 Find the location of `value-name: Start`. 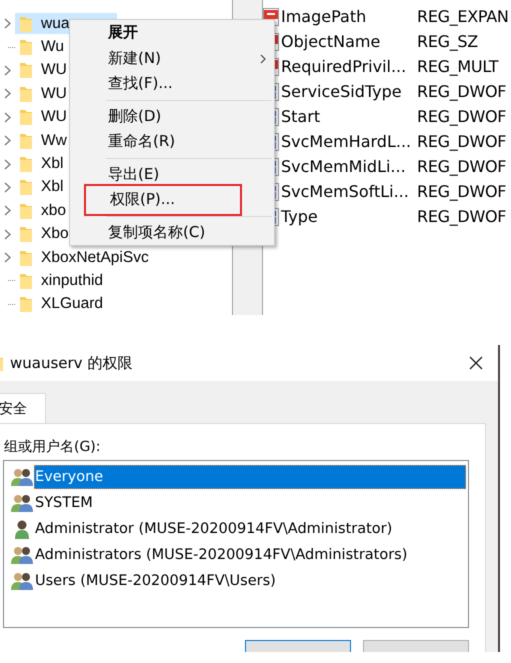

value-name: Start is located at coordinates (349, 116).